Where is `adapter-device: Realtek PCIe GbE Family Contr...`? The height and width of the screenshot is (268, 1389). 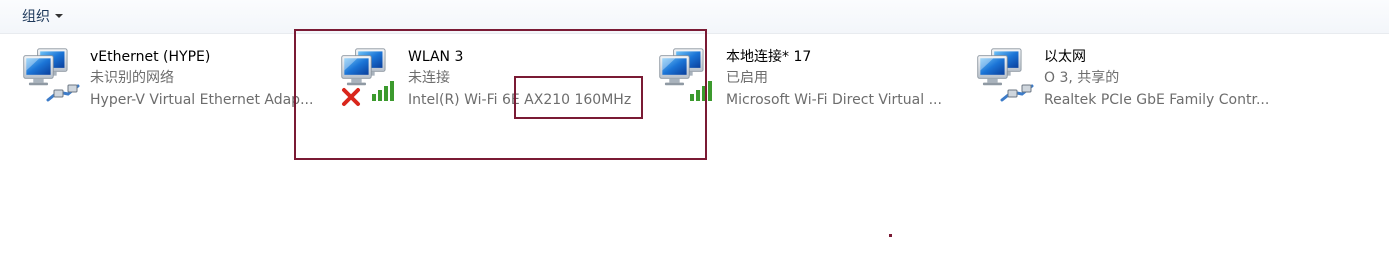 adapter-device: Realtek PCIe GbE Family Contr... is located at coordinates (1157, 100).